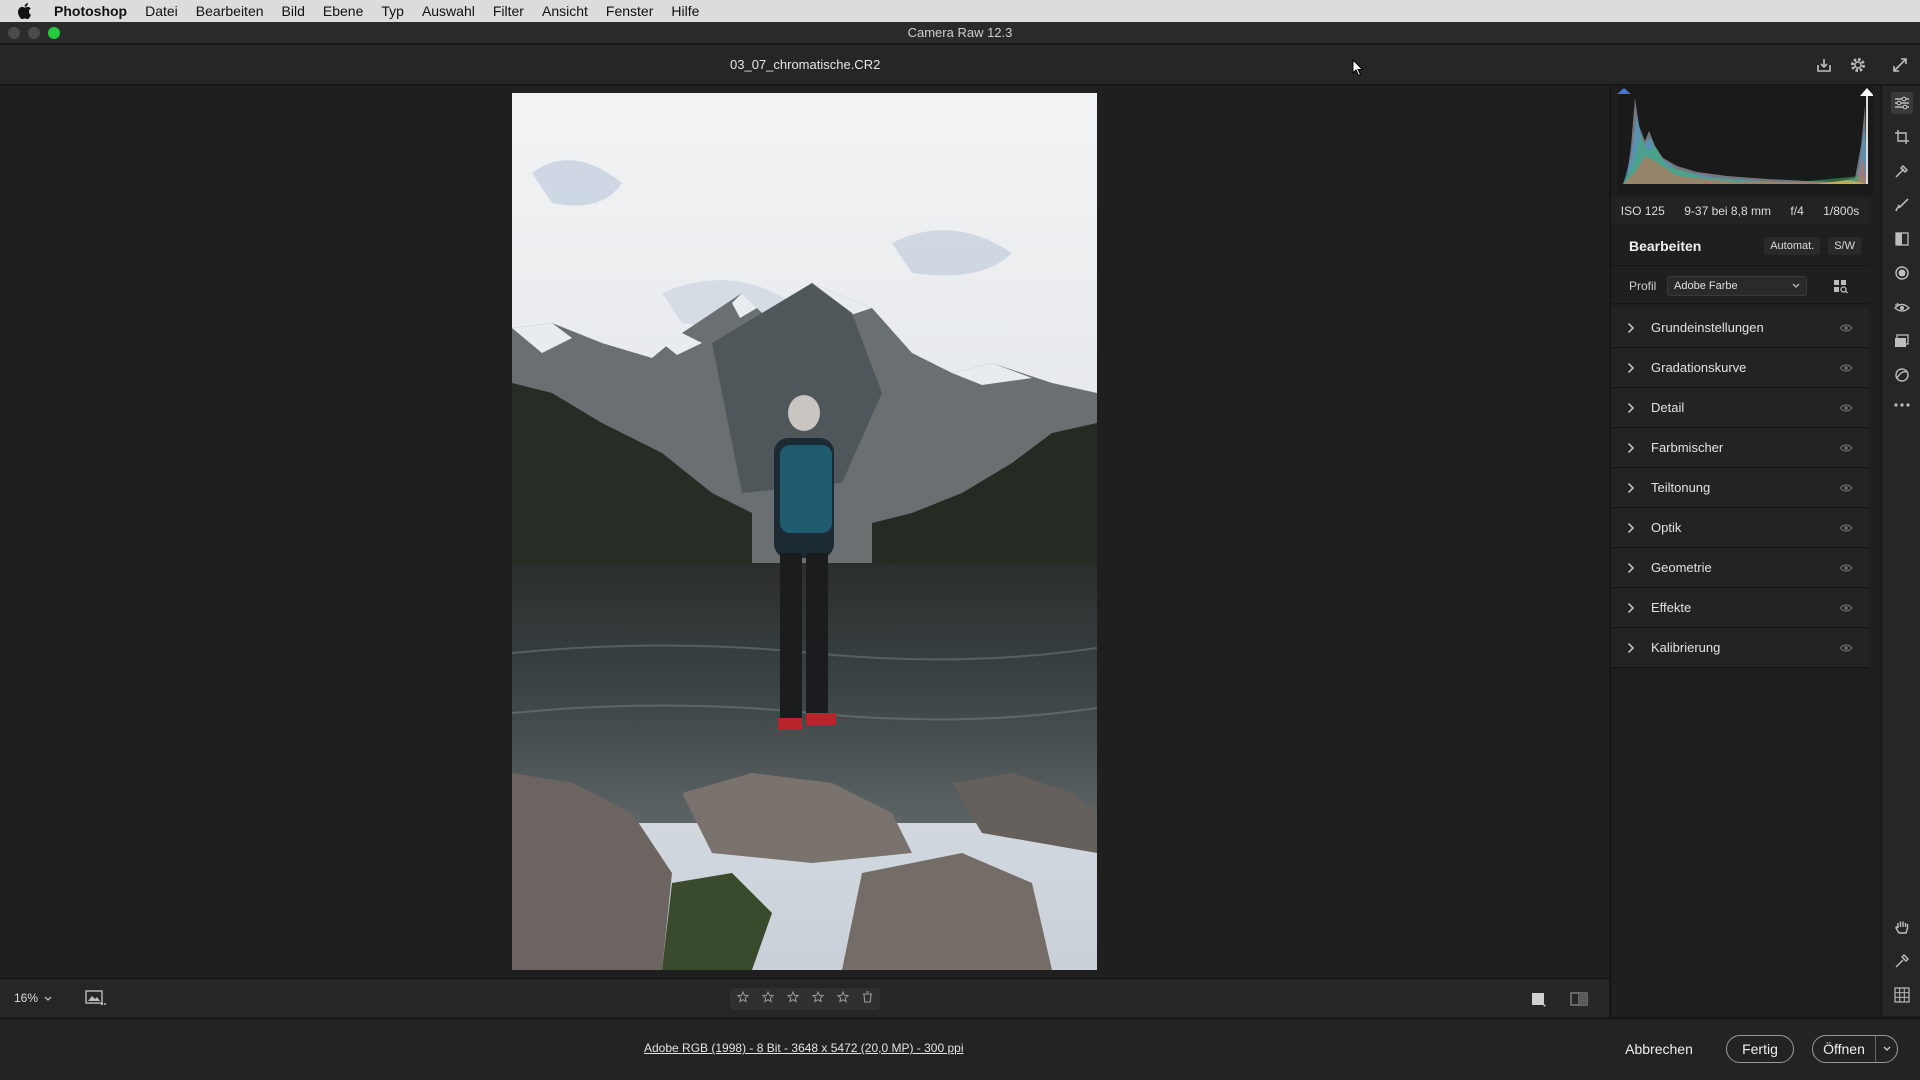 This screenshot has width=1920, height=1080. I want to click on menu-ebene: Ebene, so click(343, 11).